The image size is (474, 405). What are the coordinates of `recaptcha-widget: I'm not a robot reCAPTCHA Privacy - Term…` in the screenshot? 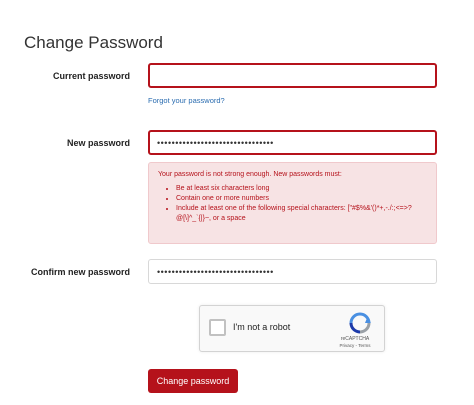 It's located at (292, 328).